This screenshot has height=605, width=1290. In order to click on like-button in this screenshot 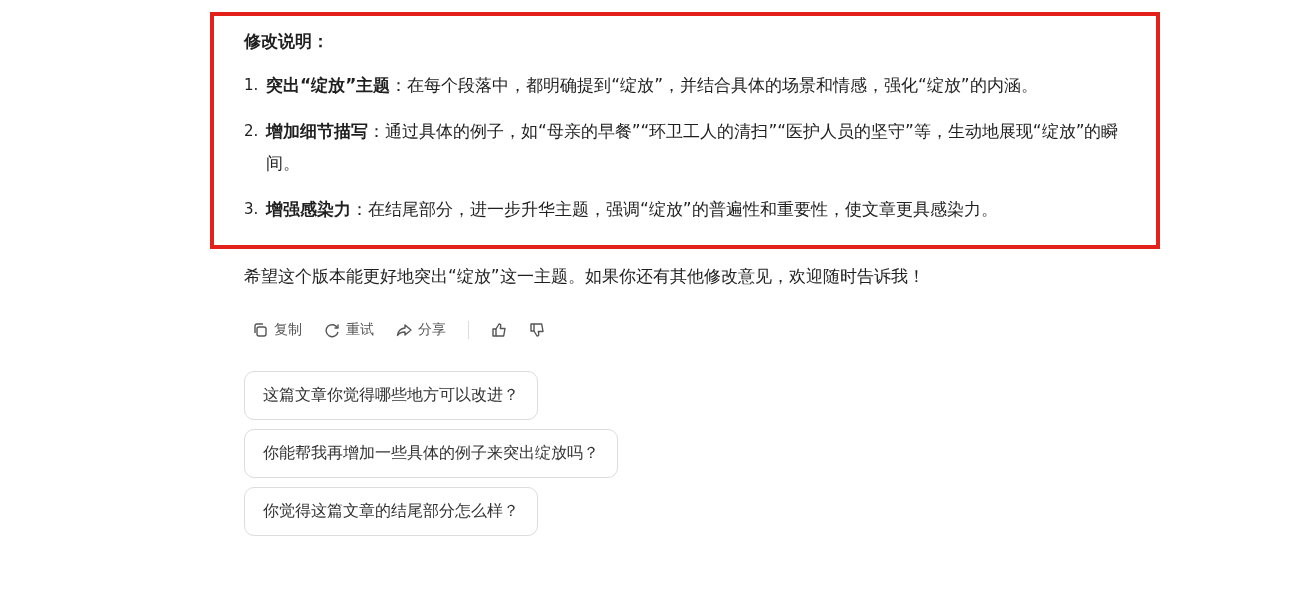, I will do `click(499, 330)`.